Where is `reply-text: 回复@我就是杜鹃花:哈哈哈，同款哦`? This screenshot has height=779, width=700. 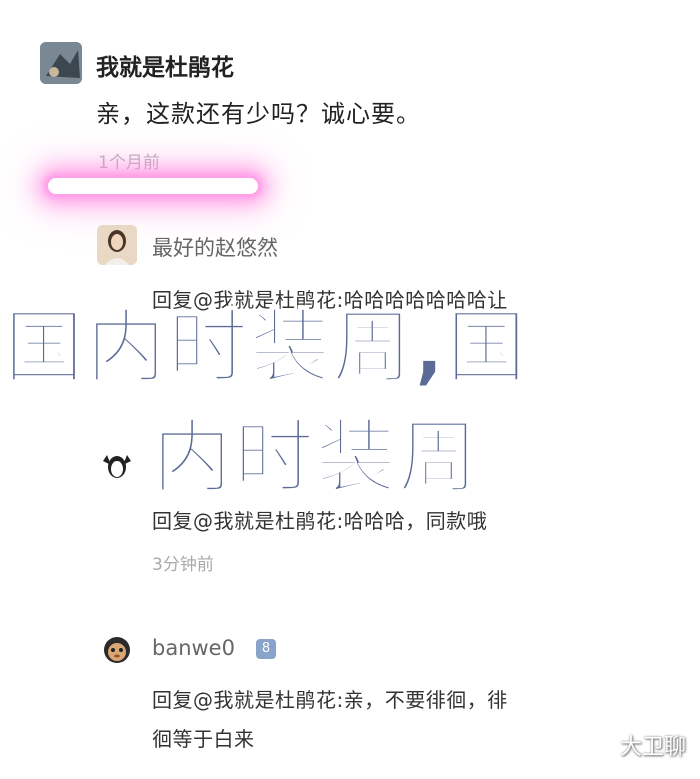 reply-text: 回复@我就是杜鹃花:哈哈哈，同款哦 is located at coordinates (320, 521).